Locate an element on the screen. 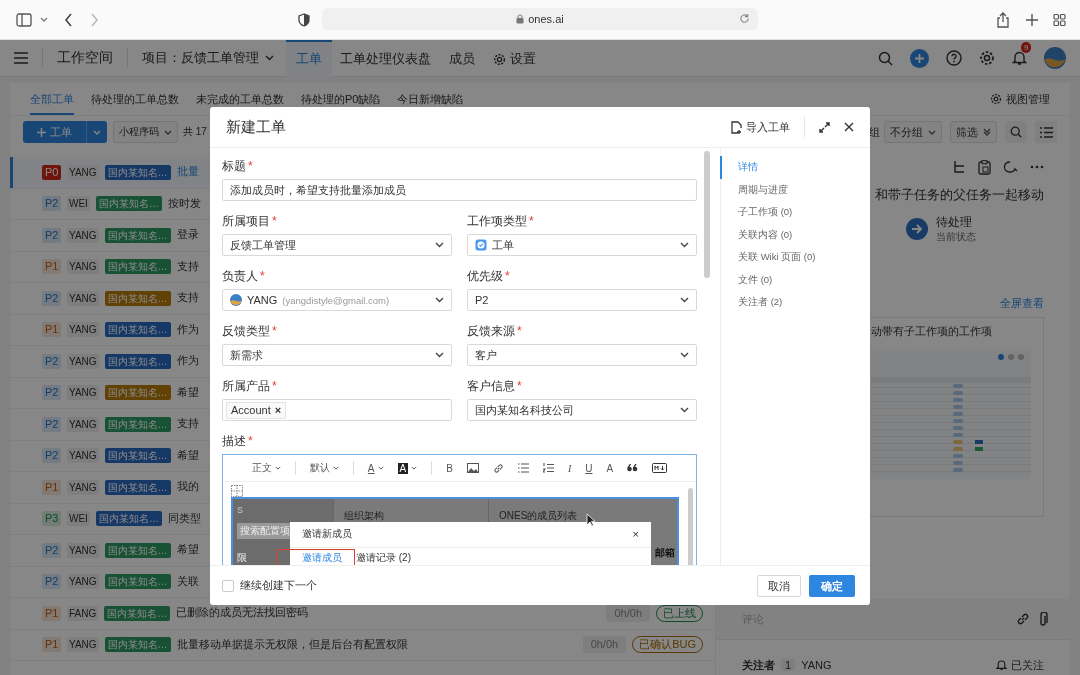 The height and width of the screenshot is (675, 1080). format-button: B is located at coordinates (449, 468).